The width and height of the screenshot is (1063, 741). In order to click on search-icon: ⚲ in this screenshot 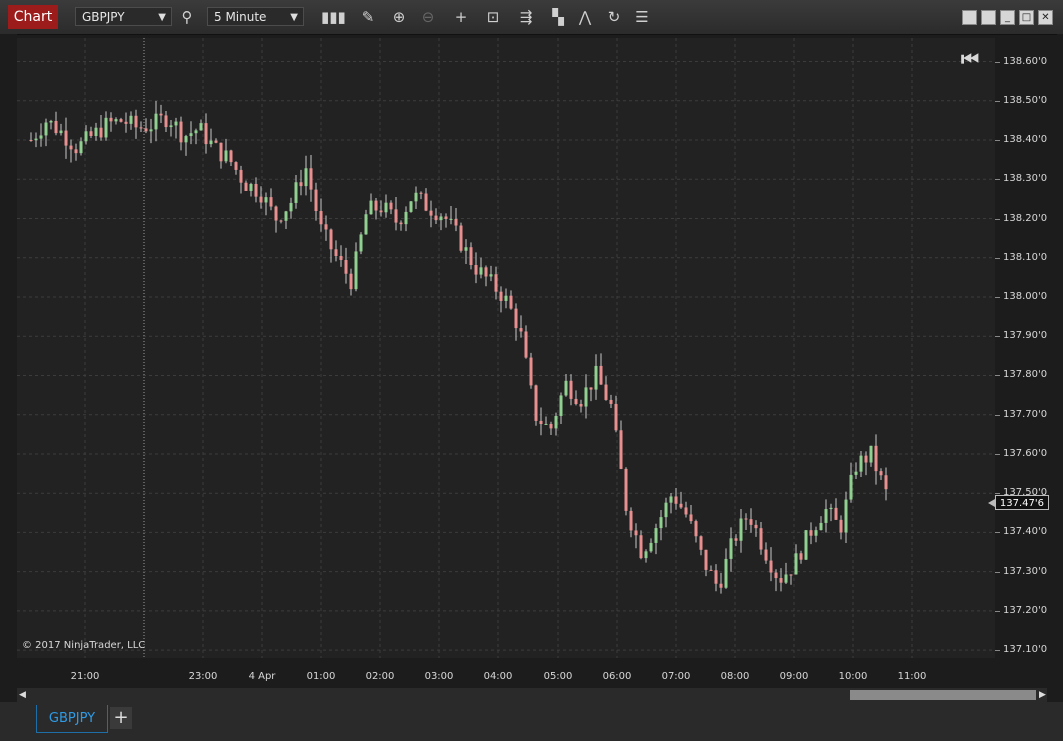, I will do `click(187, 17)`.